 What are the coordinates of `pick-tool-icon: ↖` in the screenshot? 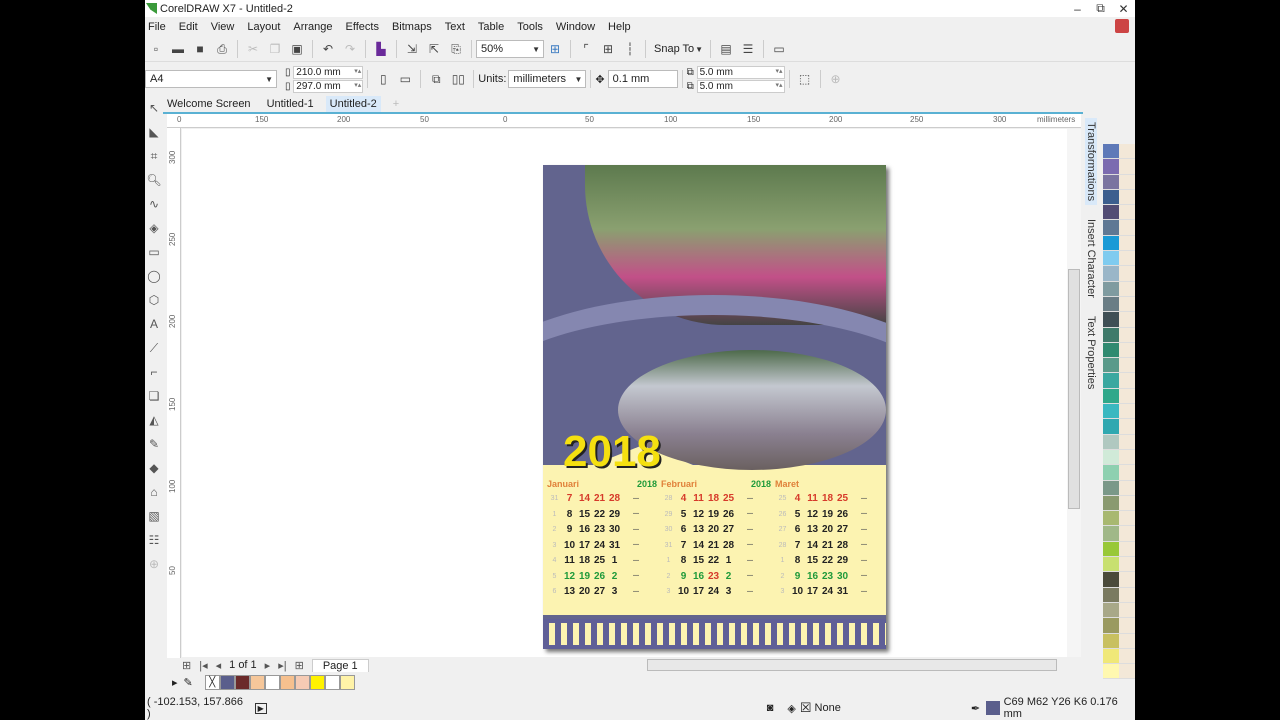 It's located at (154, 108).